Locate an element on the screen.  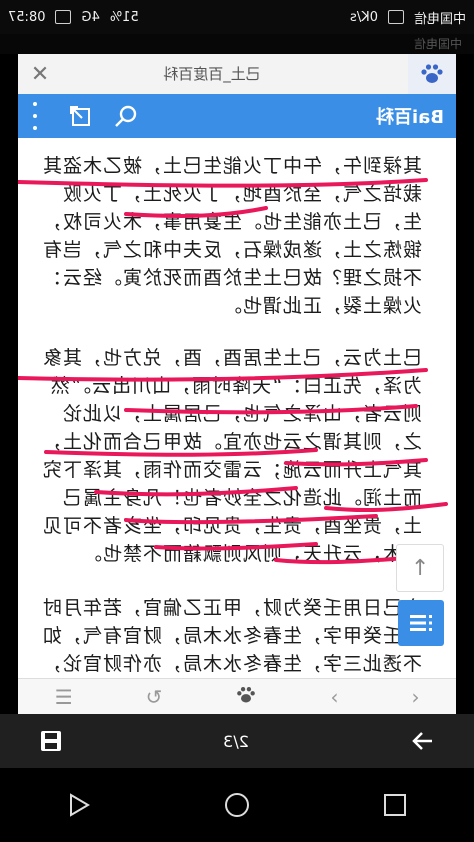
ghost-overlay-text: 中国电信 is located at coordinates (237, 44).